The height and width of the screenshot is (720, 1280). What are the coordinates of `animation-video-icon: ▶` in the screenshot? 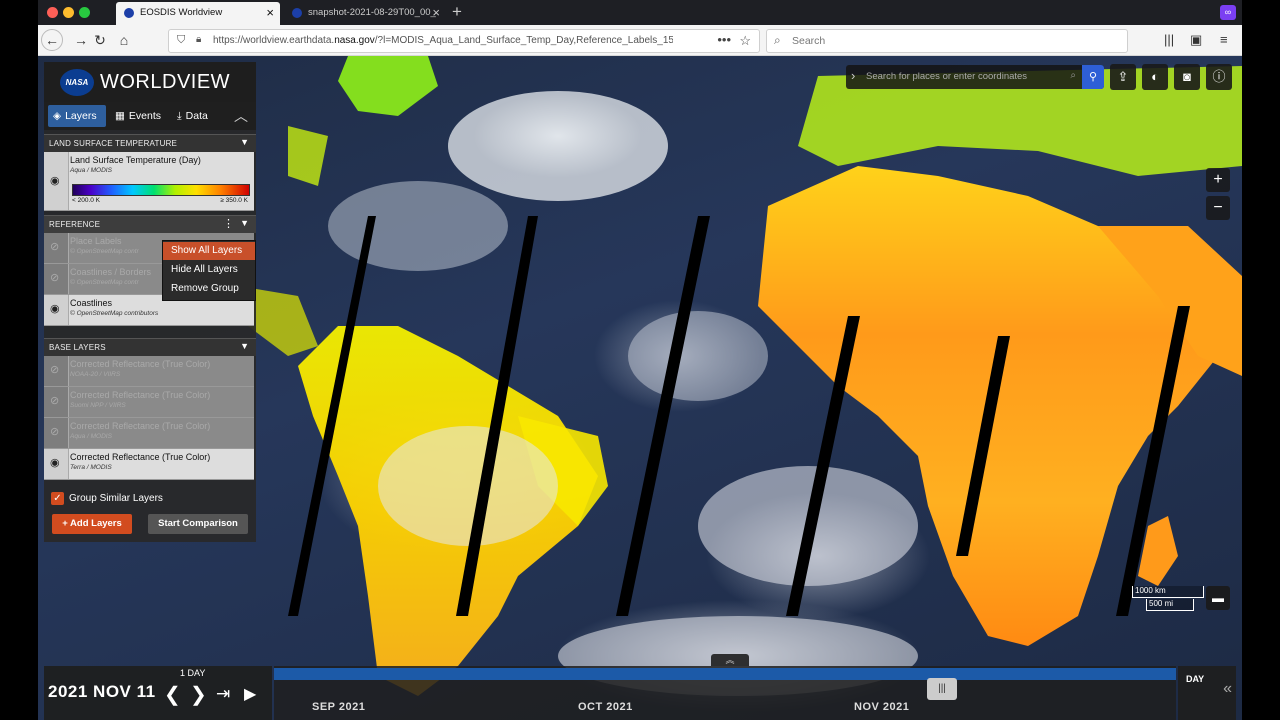 It's located at (250, 694).